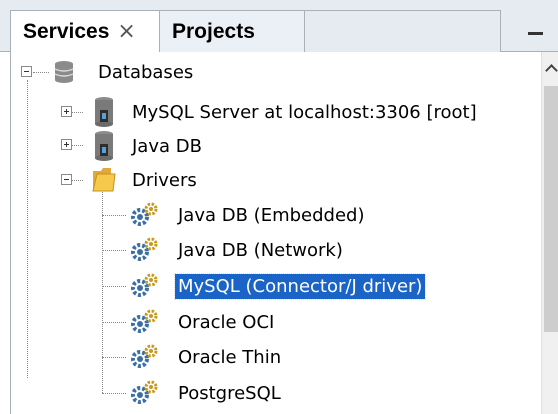  What do you see at coordinates (66, 111) in the screenshot?
I see `expand-toggle-mysql-server` at bounding box center [66, 111].